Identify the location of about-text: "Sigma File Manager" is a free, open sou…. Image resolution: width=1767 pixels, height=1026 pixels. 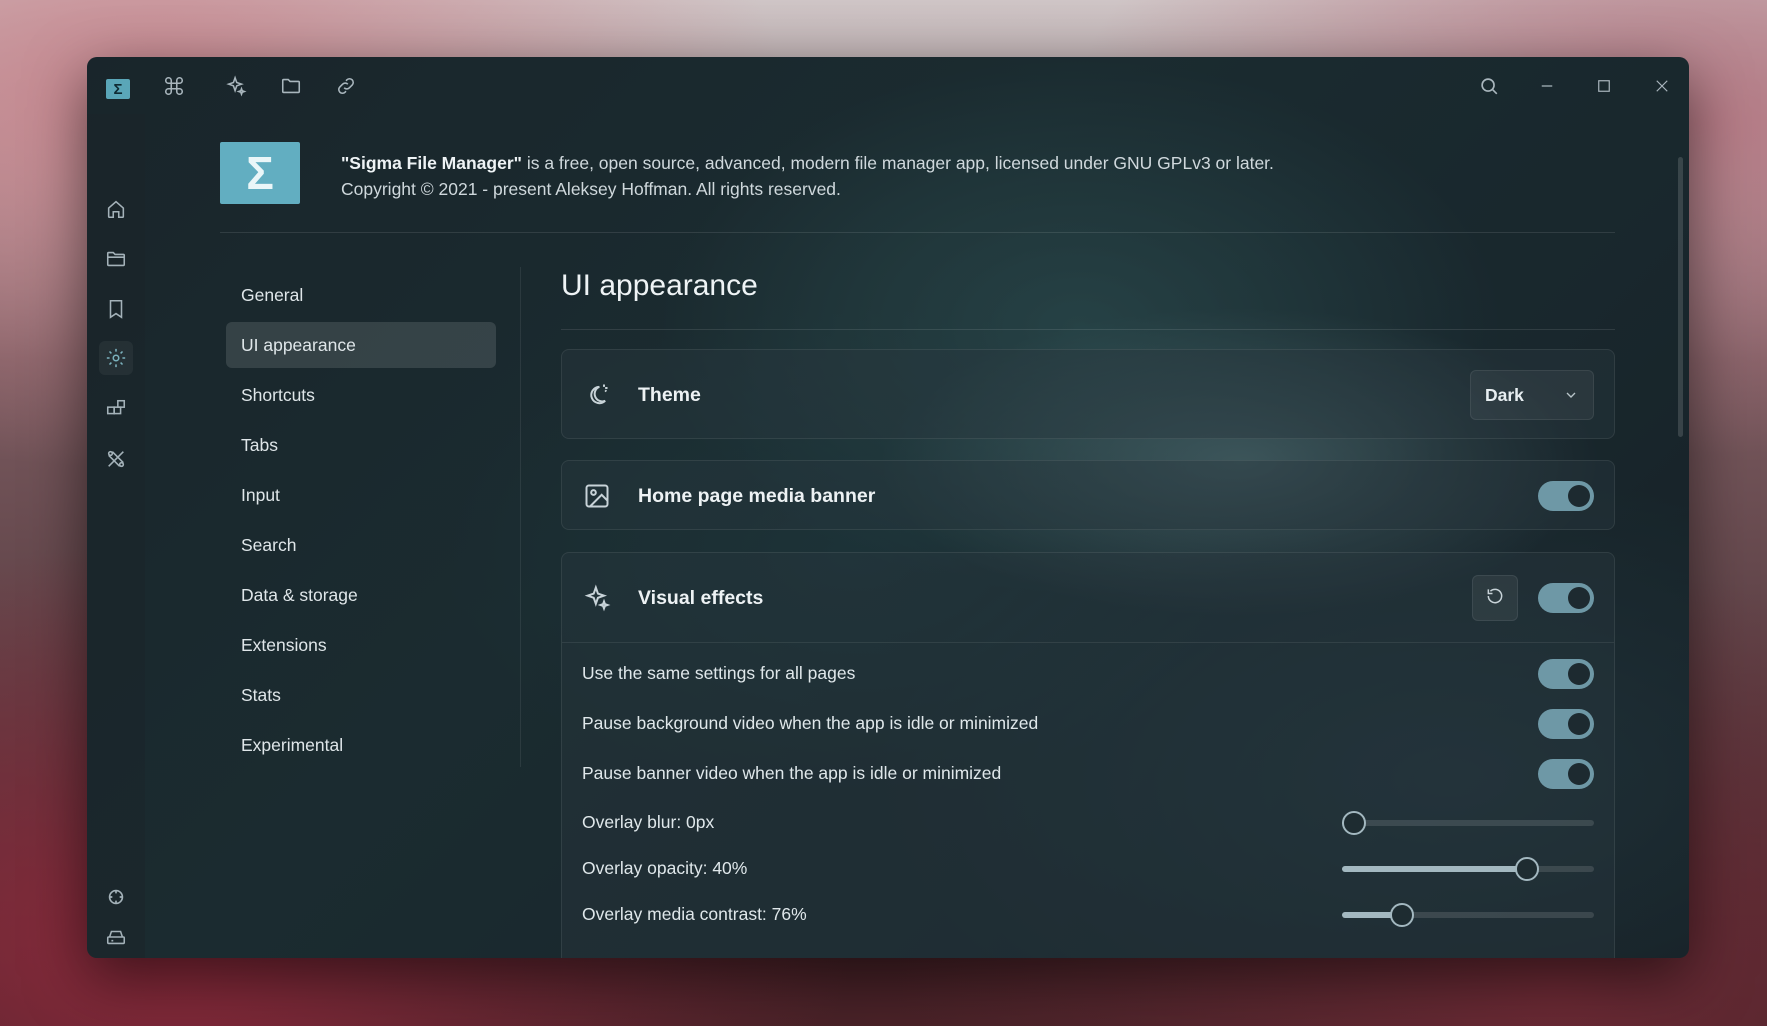
(807, 176).